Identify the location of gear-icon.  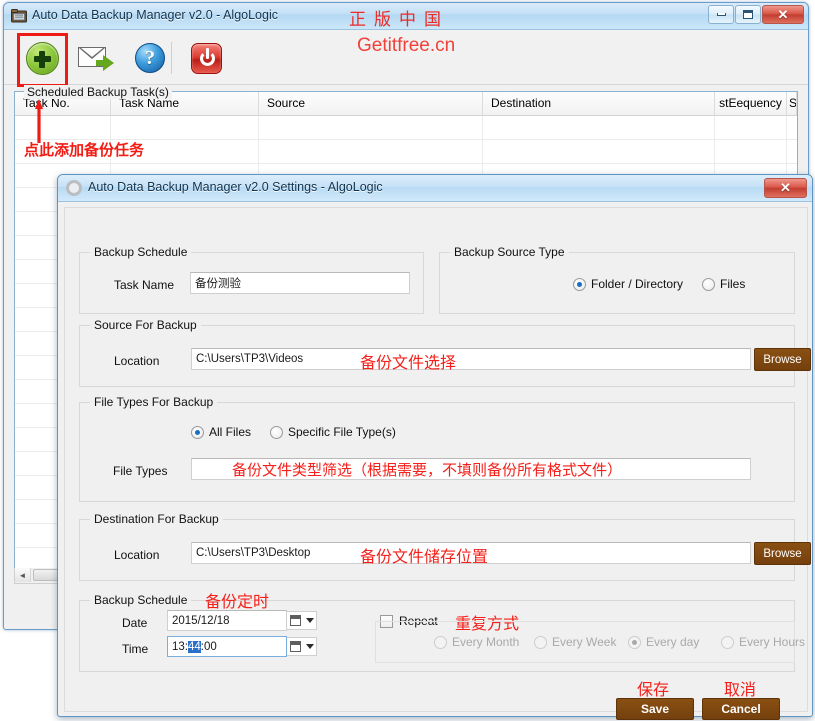
(74, 188).